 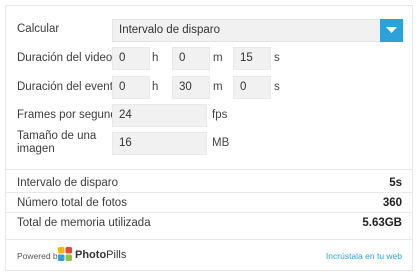 I want to click on event-seconds-input: 0, so click(x=252, y=87).